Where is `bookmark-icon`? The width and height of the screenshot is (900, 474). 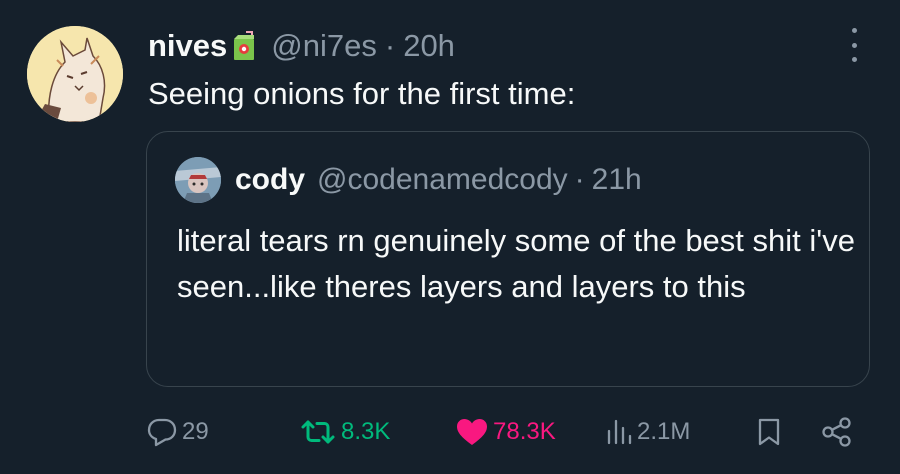
bookmark-icon is located at coordinates (769, 432).